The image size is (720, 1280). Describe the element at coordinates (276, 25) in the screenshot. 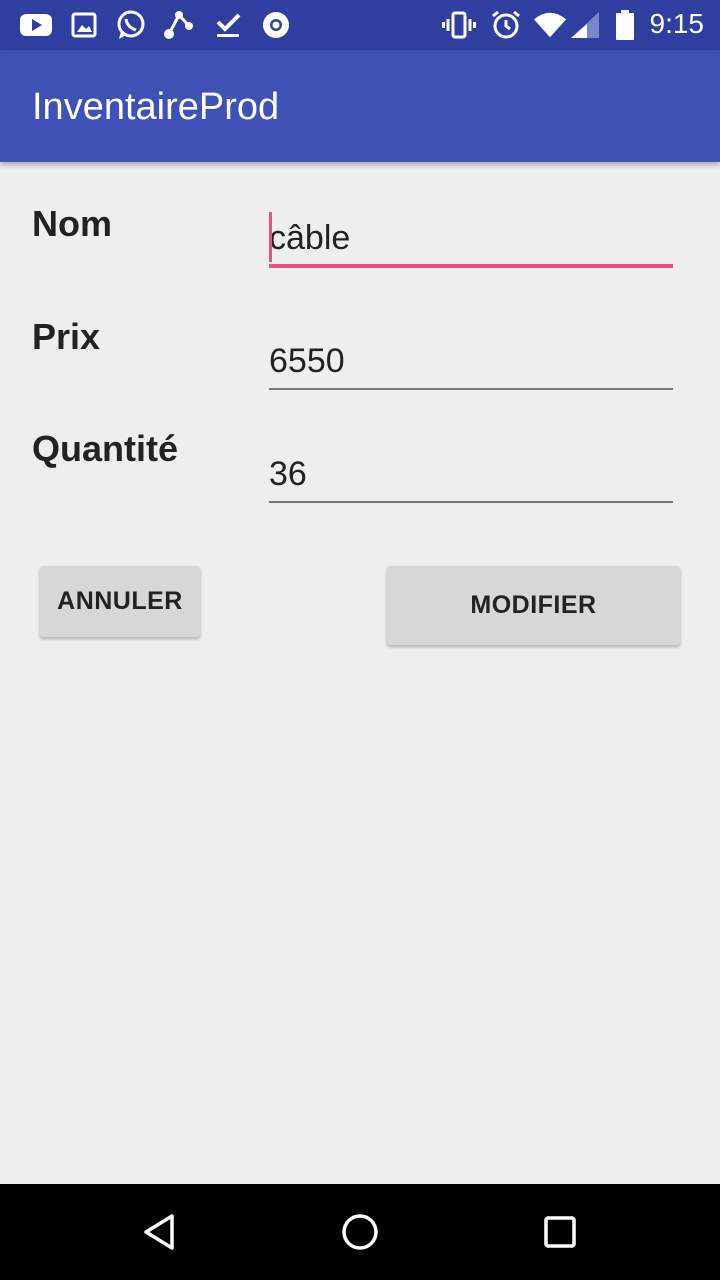

I see `chrome-icon` at that location.